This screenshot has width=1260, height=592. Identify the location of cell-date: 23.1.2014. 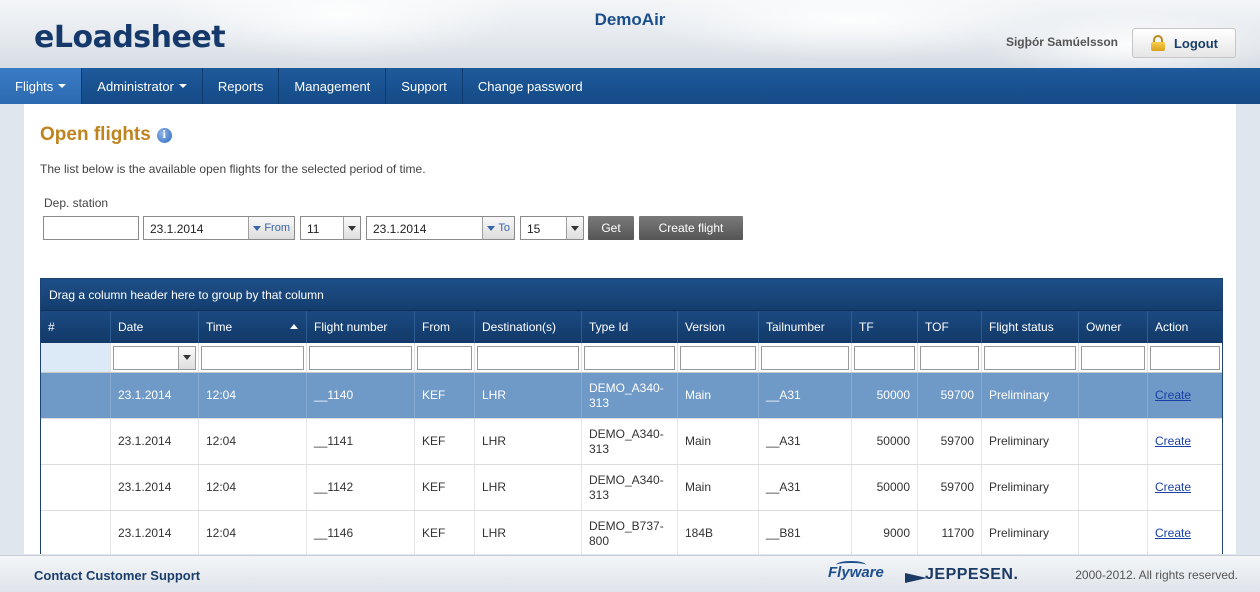
(155, 487).